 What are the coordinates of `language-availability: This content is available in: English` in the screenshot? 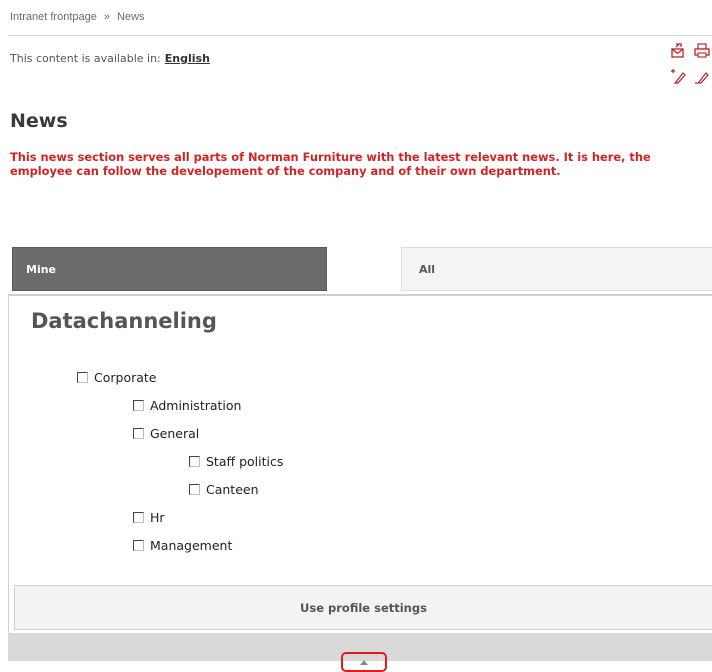 It's located at (110, 58).